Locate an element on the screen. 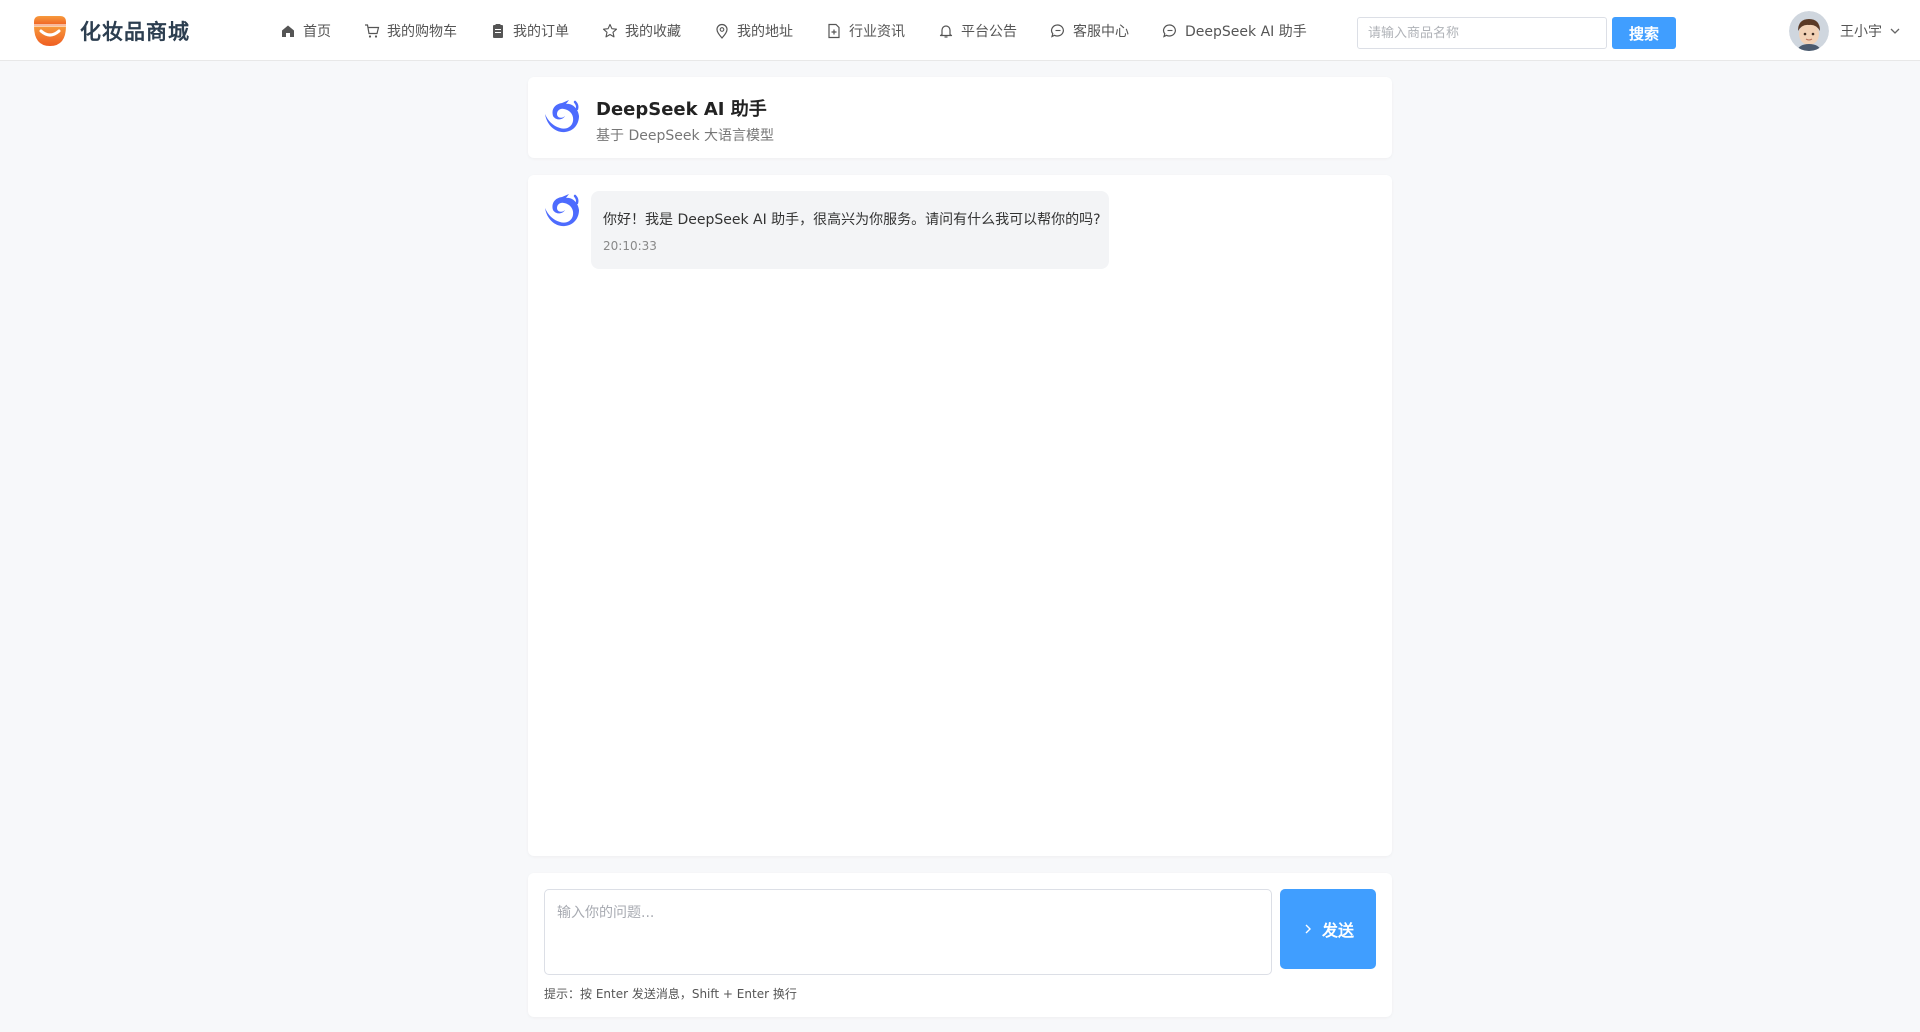  input-hint: 提示：按 Enter 发送消息，Shift + Enter 换行 is located at coordinates (670, 994).